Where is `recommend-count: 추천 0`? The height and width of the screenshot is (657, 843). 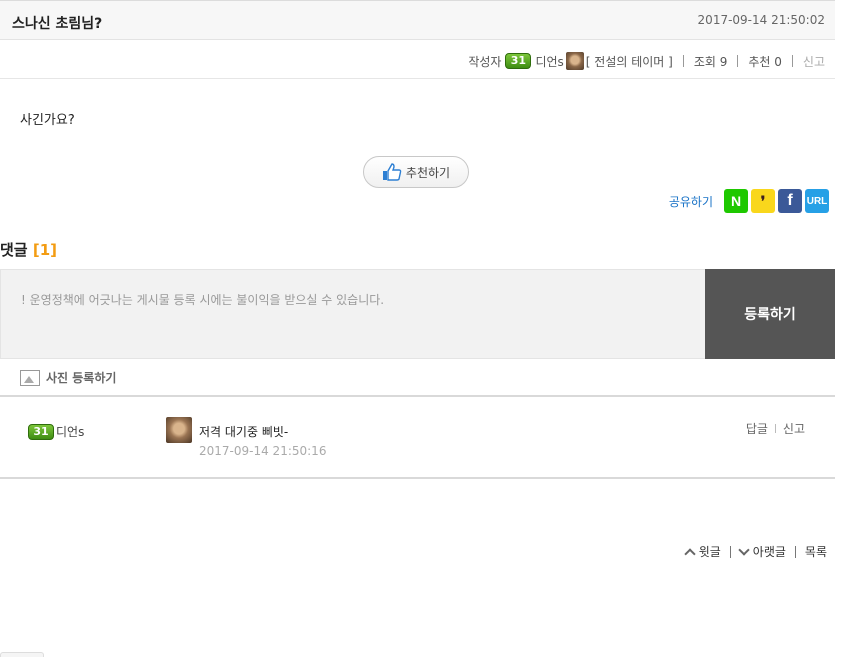 recommend-count: 추천 0 is located at coordinates (765, 61).